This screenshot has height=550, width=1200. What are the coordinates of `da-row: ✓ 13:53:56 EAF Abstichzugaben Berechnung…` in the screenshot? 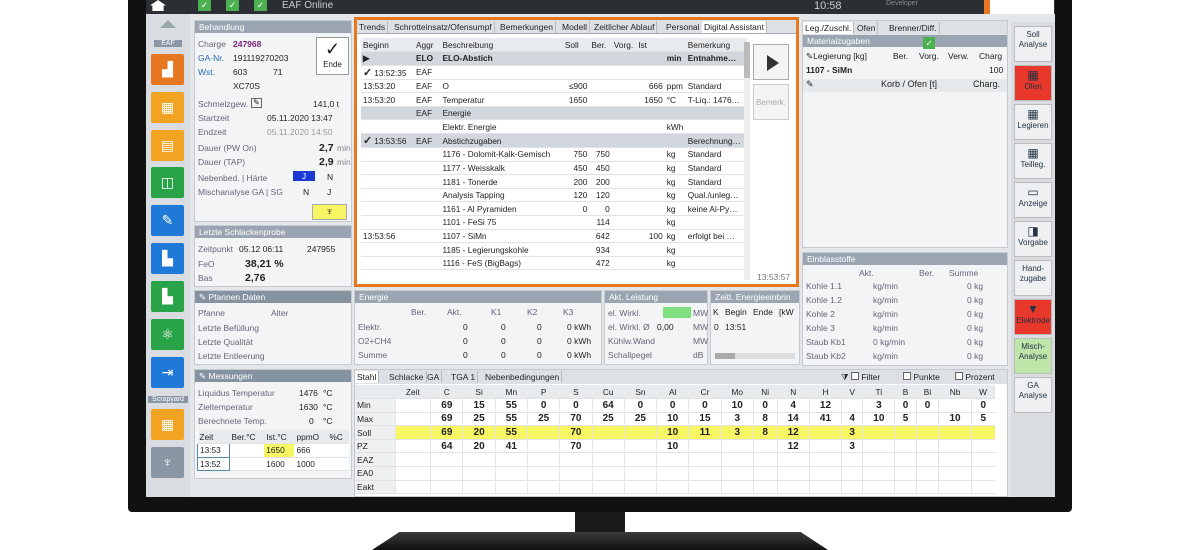 It's located at (554, 141).